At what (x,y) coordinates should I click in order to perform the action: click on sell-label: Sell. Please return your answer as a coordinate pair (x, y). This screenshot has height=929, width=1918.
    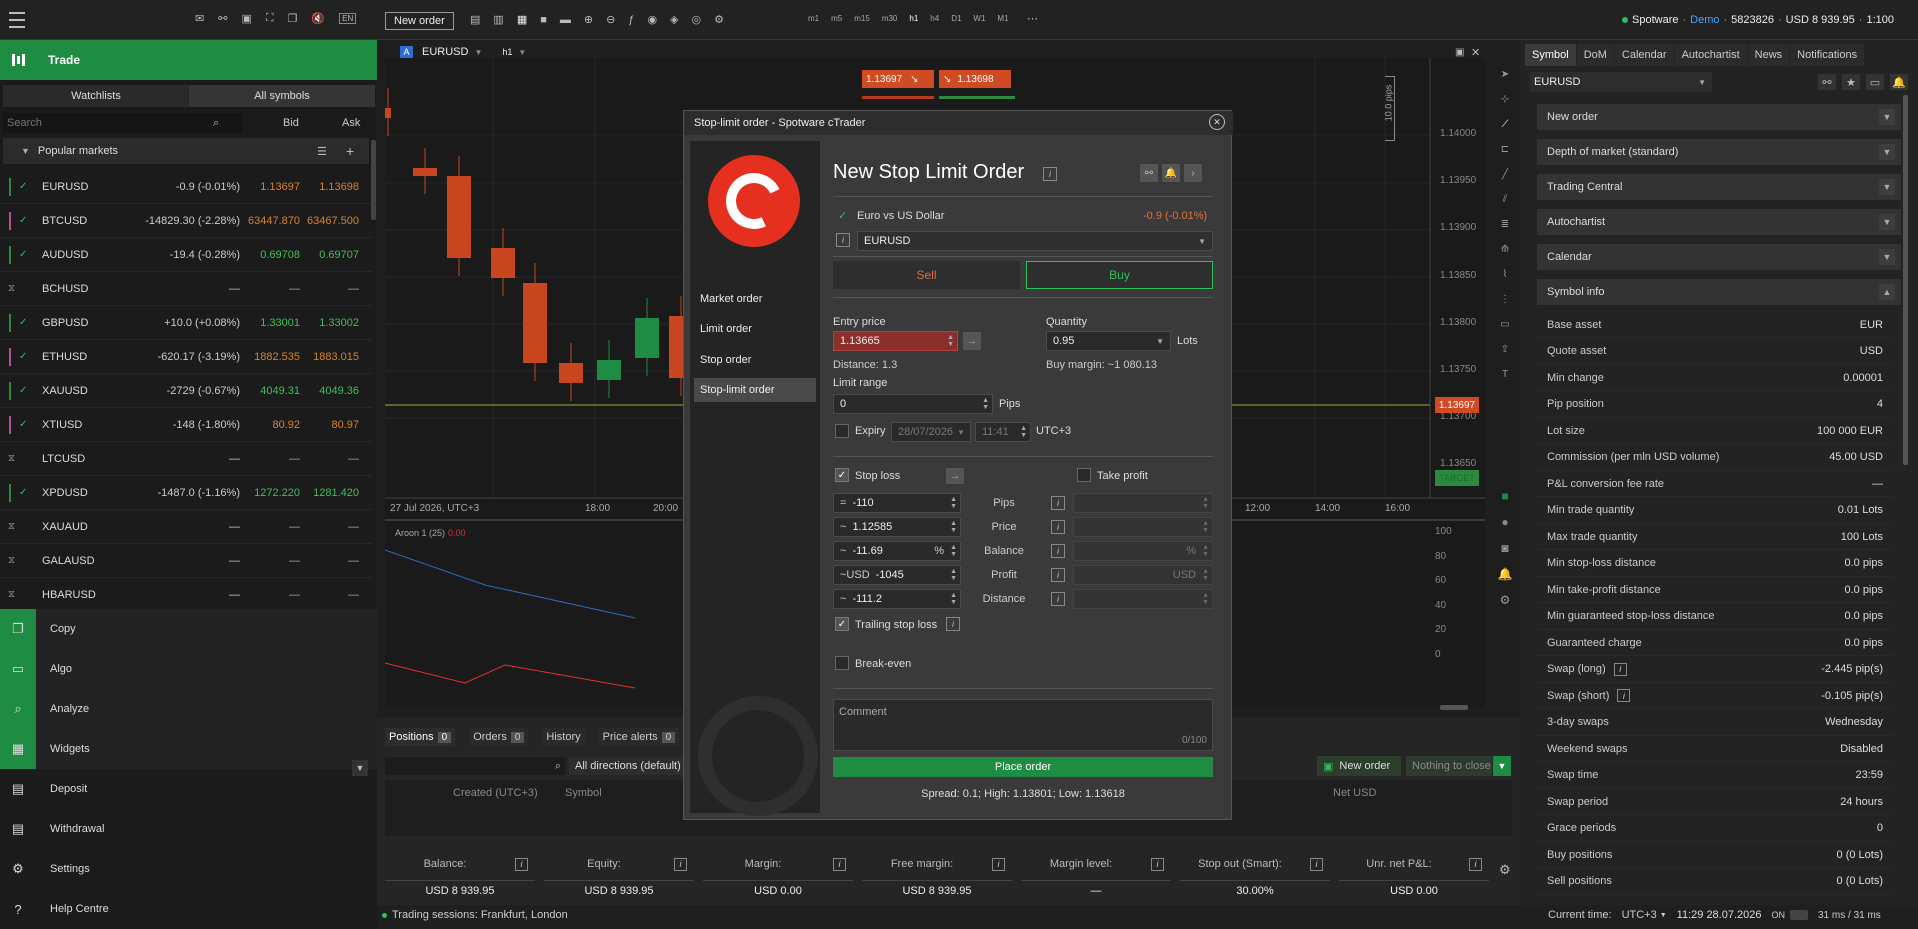
    Looking at the image, I should click on (926, 275).